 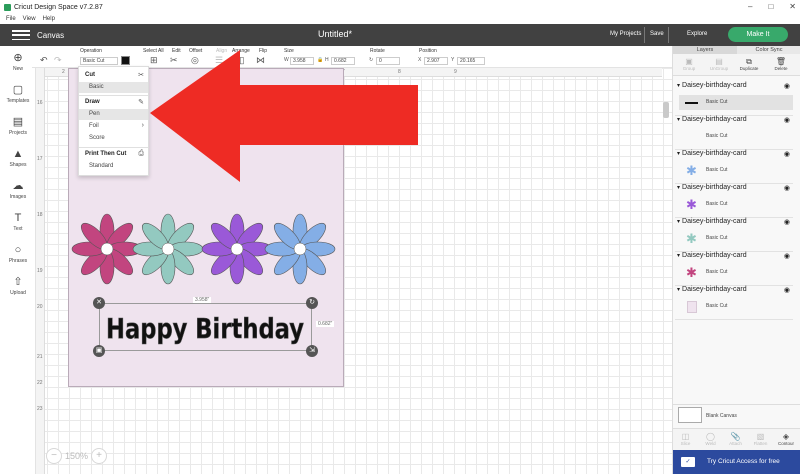 I want to click on group-button: ▣ Group, so click(x=689, y=64).